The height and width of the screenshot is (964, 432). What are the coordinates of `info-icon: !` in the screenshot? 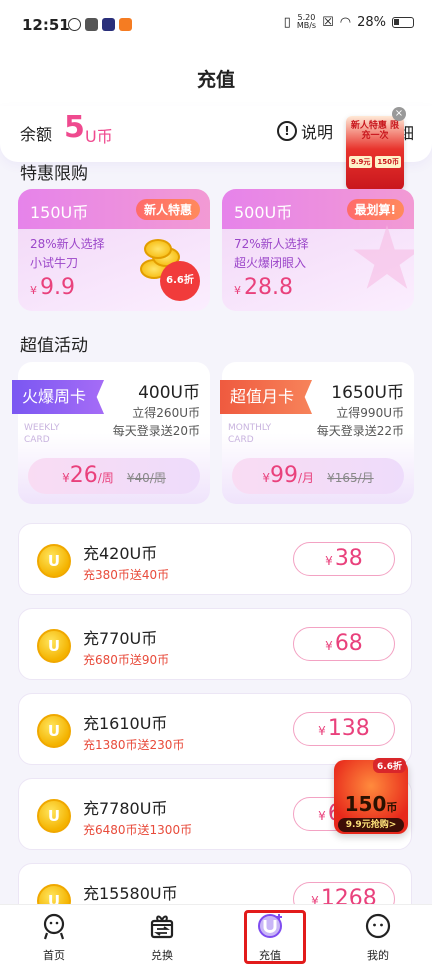 It's located at (287, 131).